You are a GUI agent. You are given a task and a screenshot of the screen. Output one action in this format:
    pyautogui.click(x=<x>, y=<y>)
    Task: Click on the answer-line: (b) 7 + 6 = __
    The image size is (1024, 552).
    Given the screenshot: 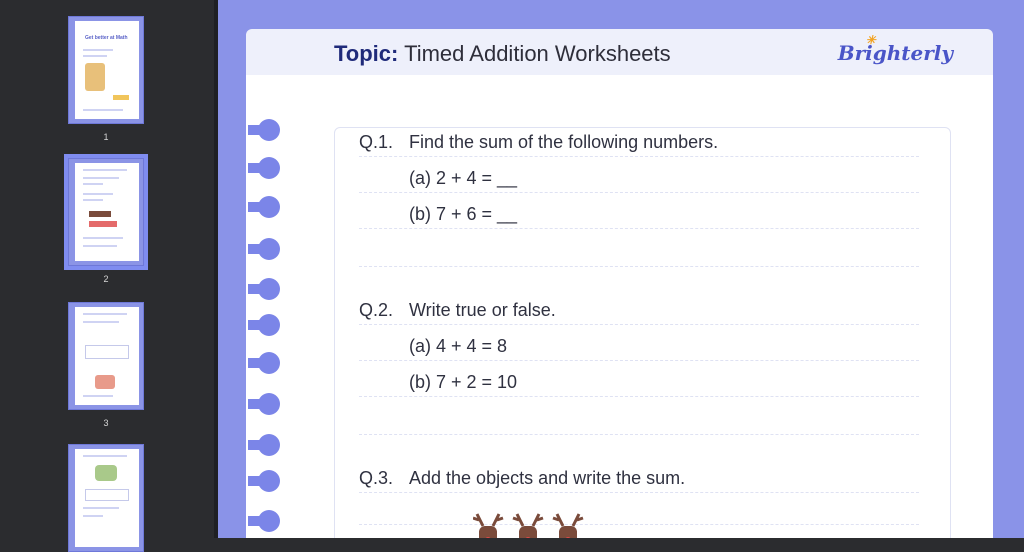 What is the action you would take?
    pyautogui.click(x=463, y=214)
    